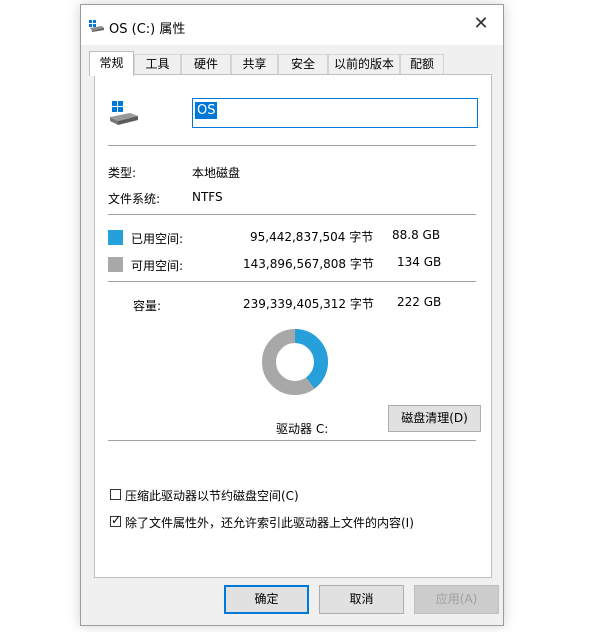 The image size is (600, 632). Describe the element at coordinates (269, 523) in the screenshot. I see `index-label: 除了文件属性外，还允许索引此驱动器上文件的内容(I)` at that location.